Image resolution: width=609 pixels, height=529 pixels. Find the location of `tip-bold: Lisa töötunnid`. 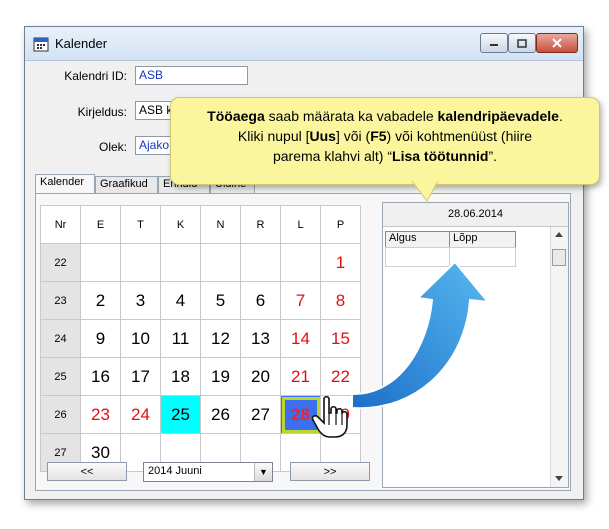

tip-bold: Lisa töötunnid is located at coordinates (440, 156).